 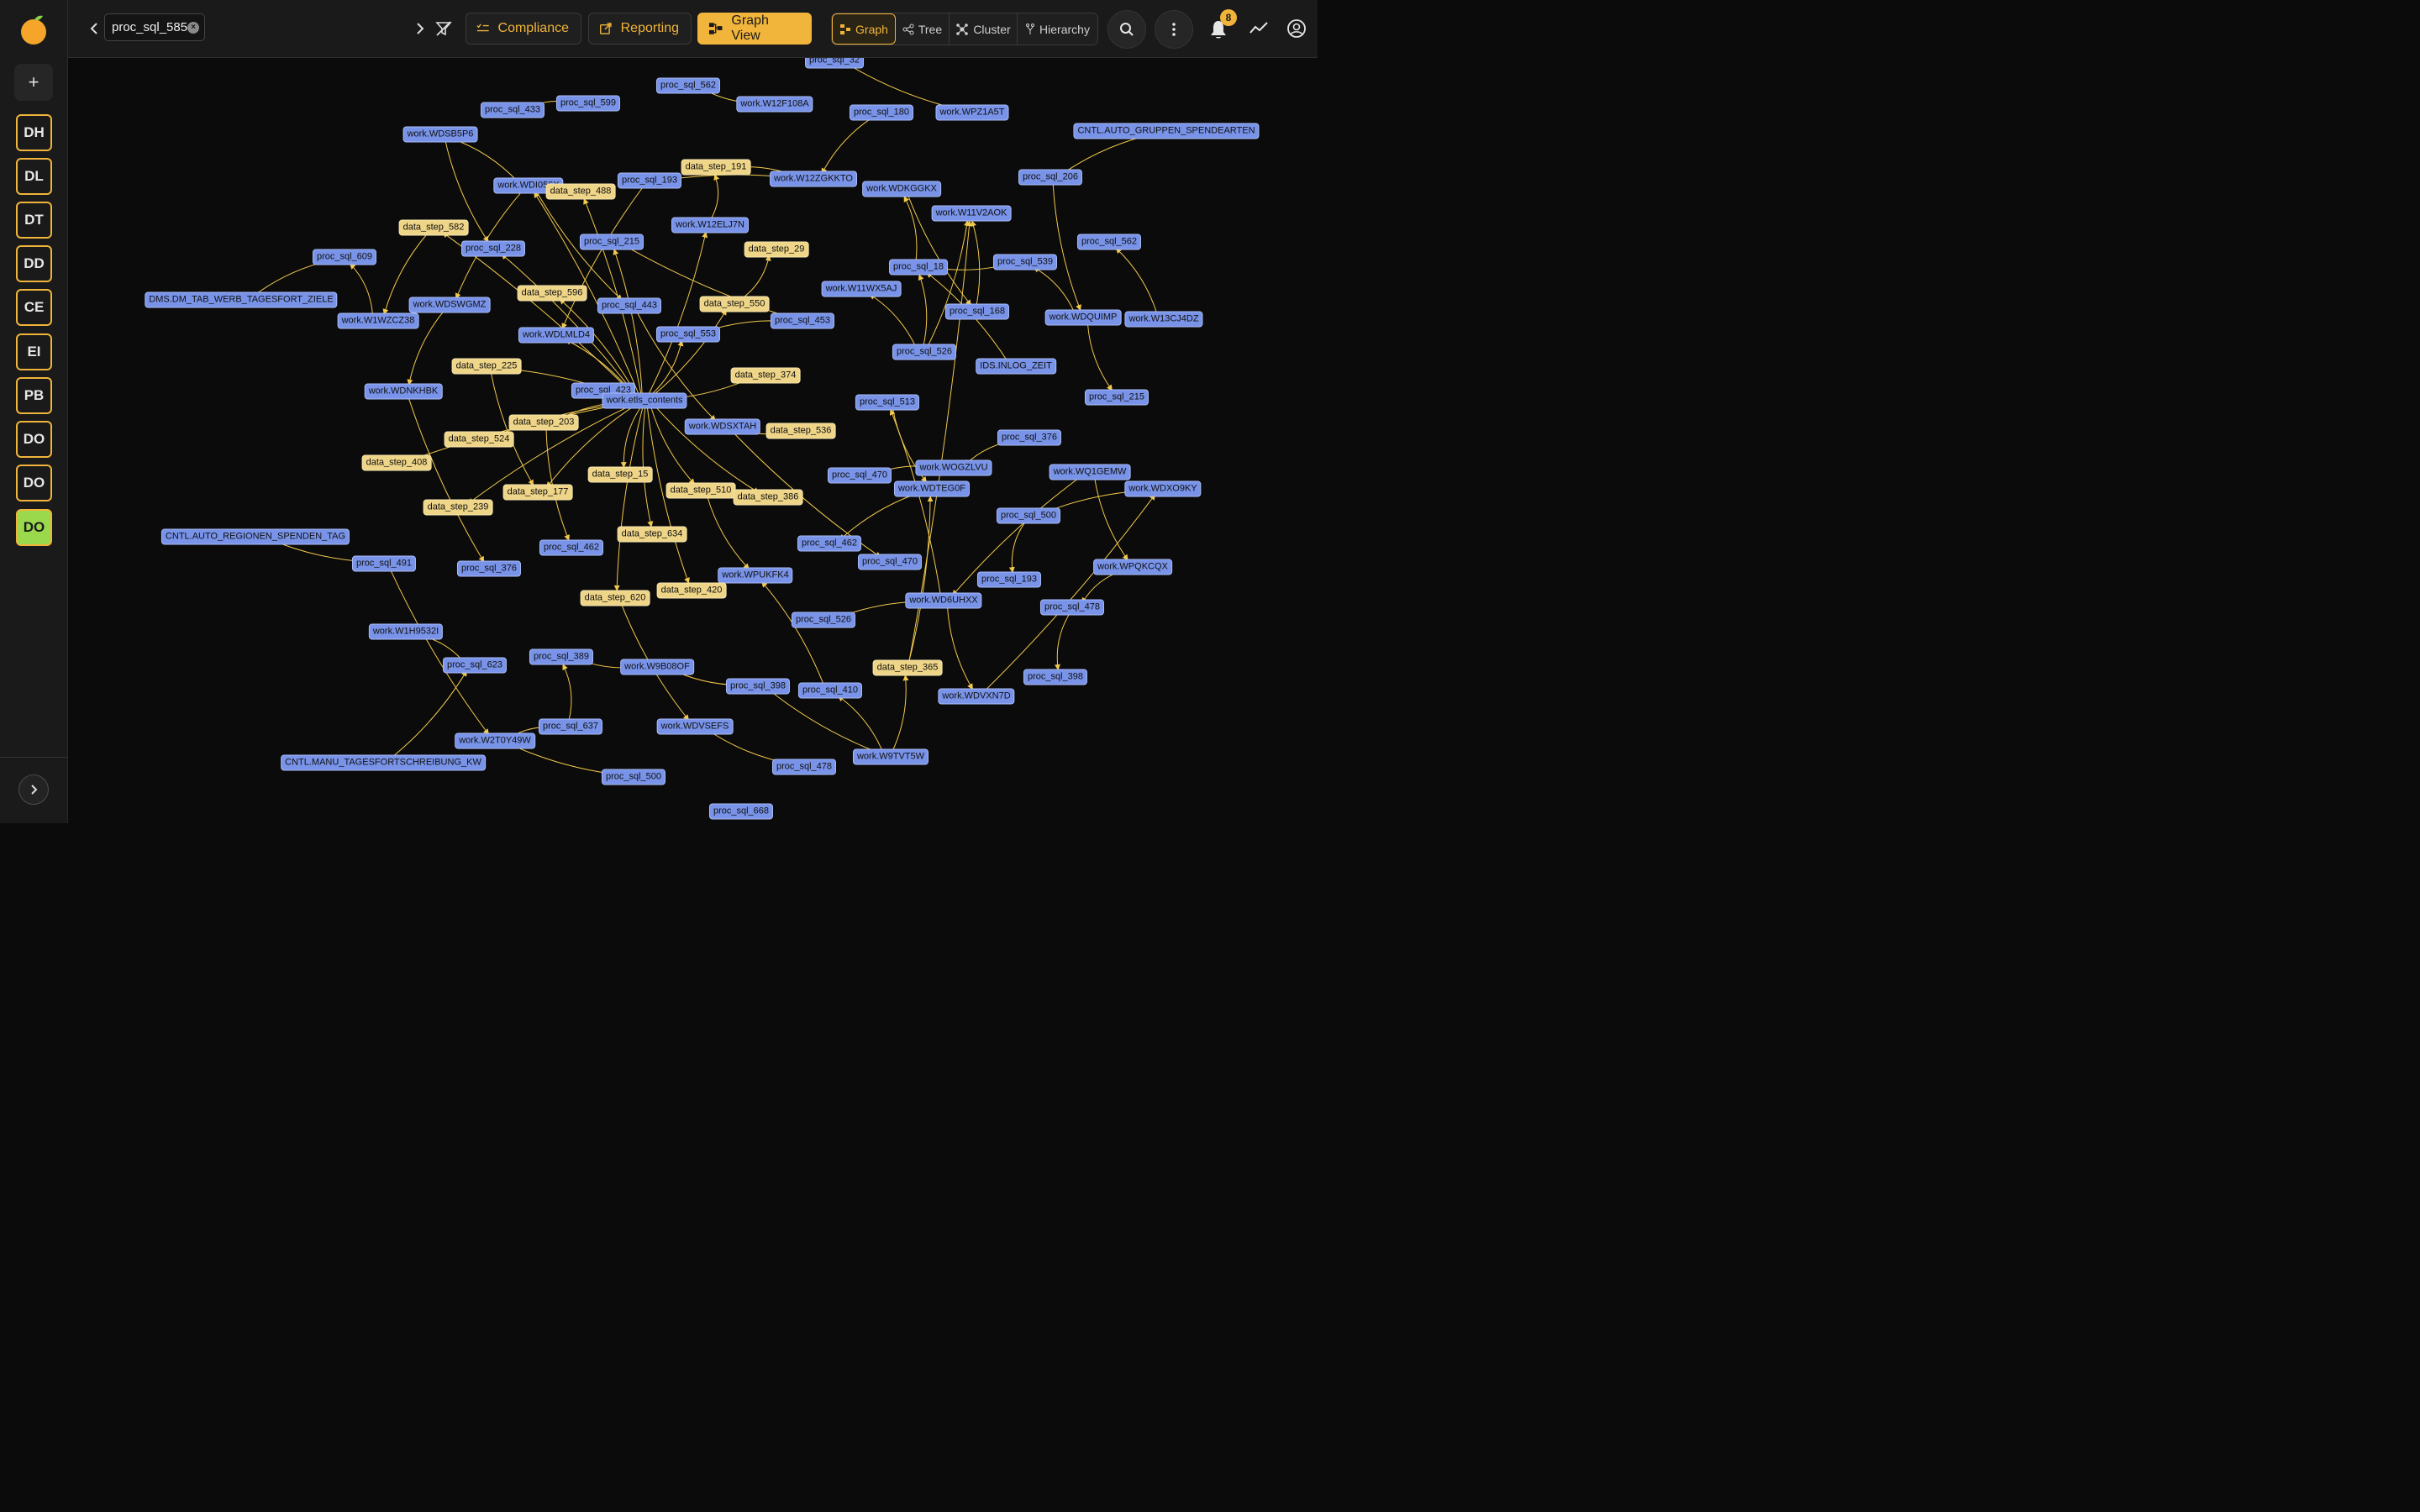 I want to click on data-step-node: data_step_29, so click(x=777, y=249).